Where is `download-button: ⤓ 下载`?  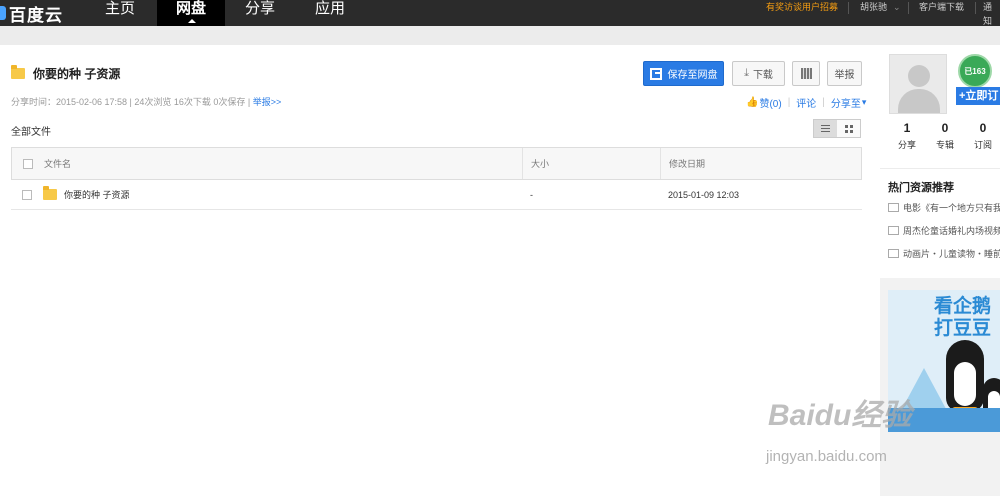
download-button: ⤓ 下载 is located at coordinates (758, 73).